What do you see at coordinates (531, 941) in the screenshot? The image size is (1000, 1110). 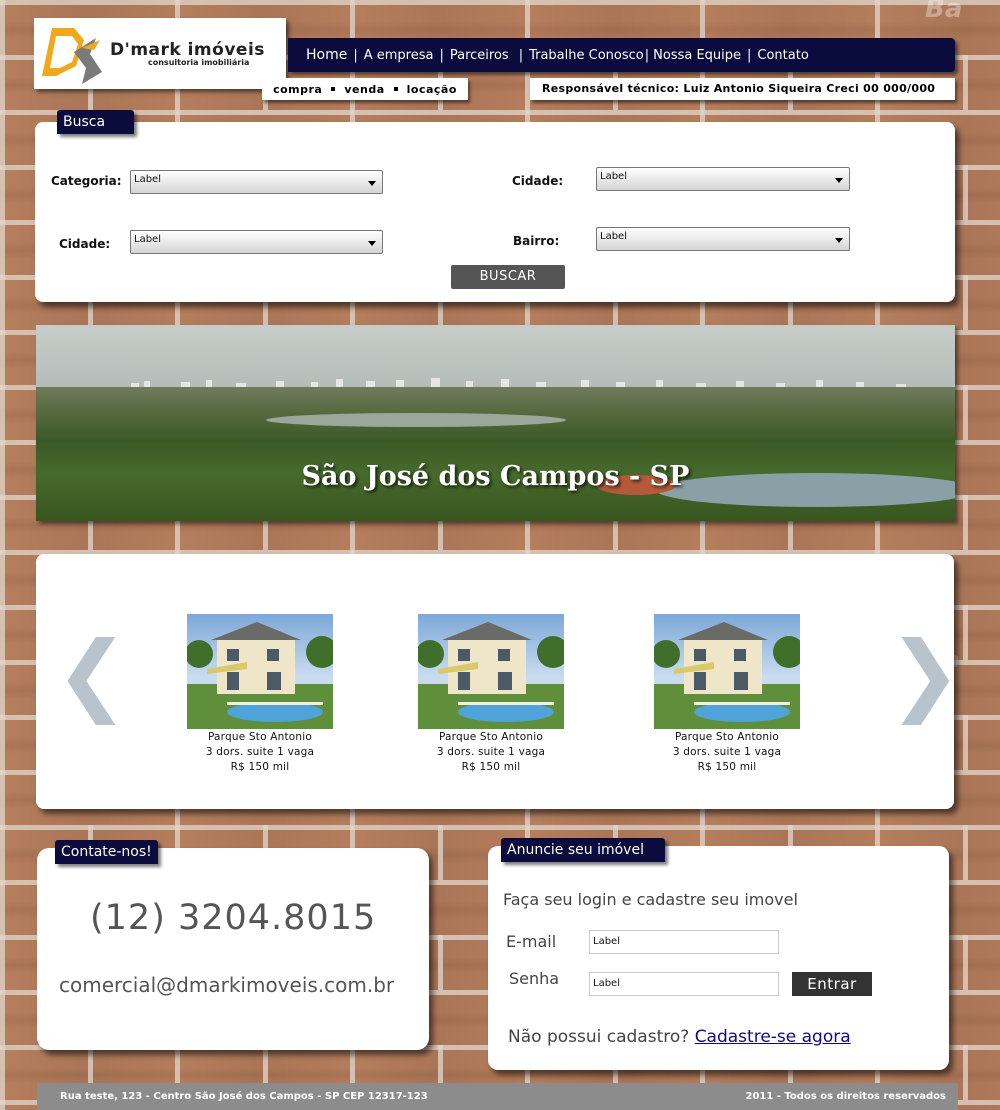 I see `email-label: E-mail` at bounding box center [531, 941].